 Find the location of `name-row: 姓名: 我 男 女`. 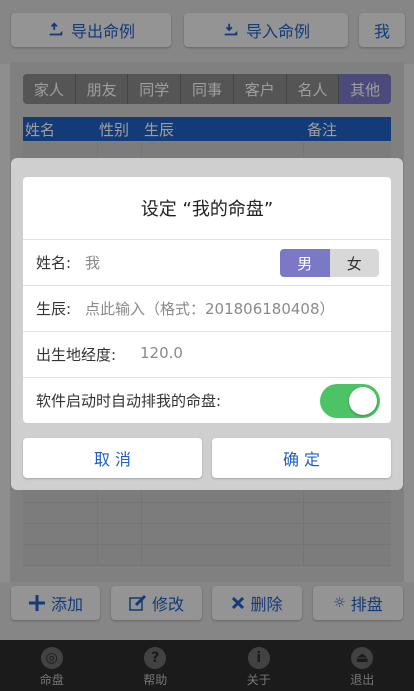

name-row: 姓名: 我 男 女 is located at coordinates (207, 262).